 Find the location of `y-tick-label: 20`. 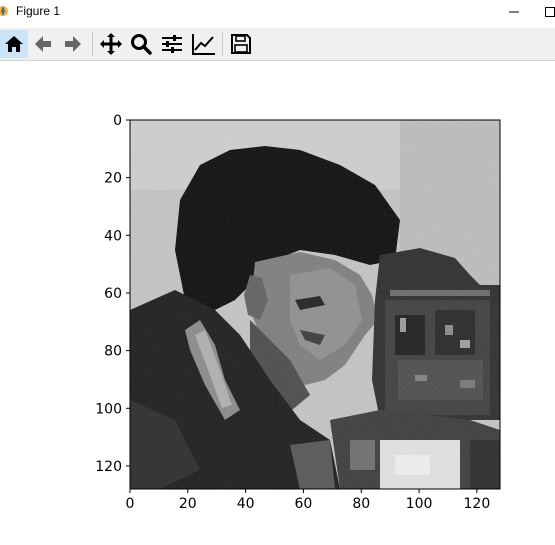

y-tick-label: 20 is located at coordinates (113, 179).